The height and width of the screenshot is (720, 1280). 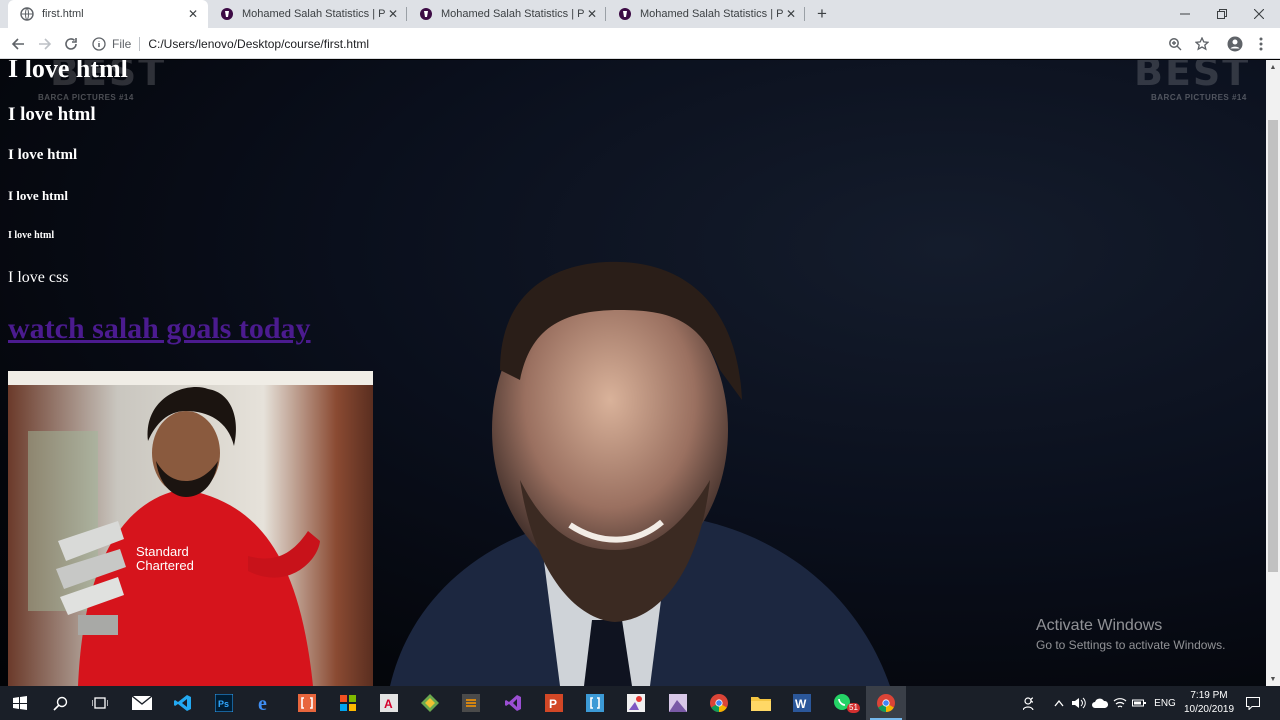 I want to click on vertical-scrollbar: ▲ ▼, so click(x=1273, y=373).